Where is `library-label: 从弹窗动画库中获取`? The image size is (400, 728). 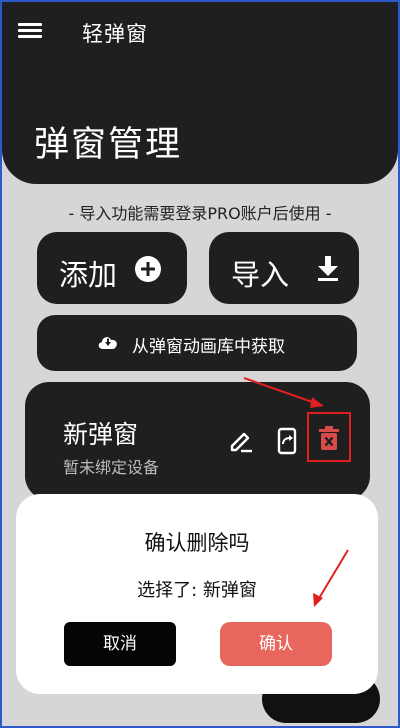
library-label: 从弹窗动画库中获取 is located at coordinates (208, 347).